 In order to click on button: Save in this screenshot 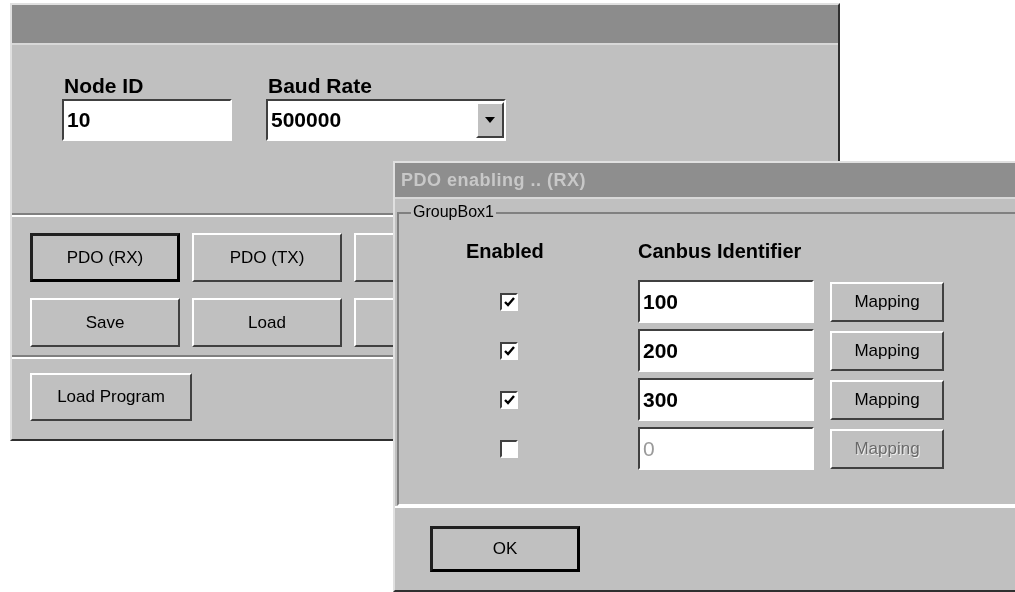, I will do `click(105, 322)`.